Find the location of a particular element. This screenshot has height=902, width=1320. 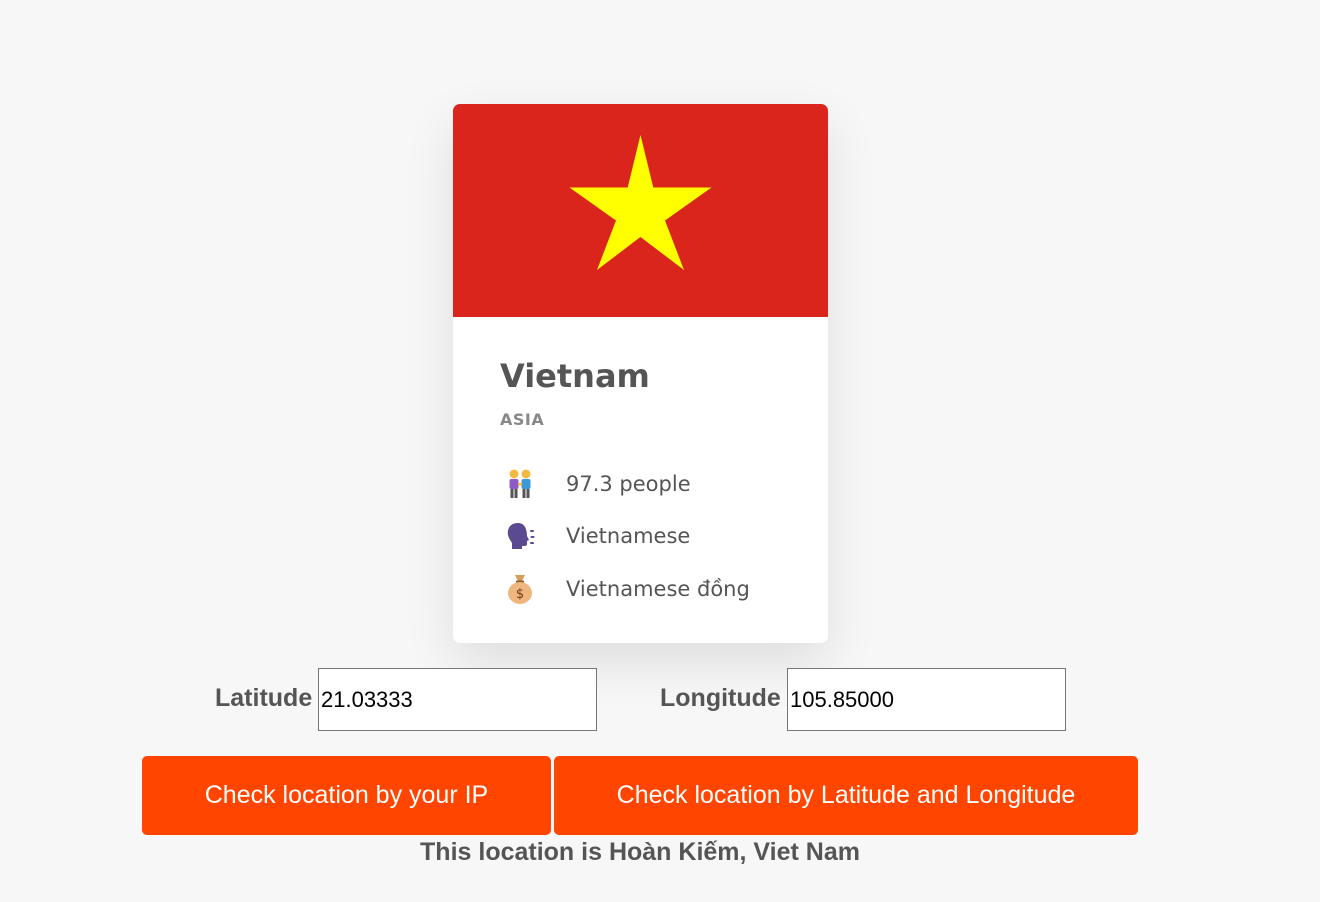

people-holding-hands-icon is located at coordinates (520, 484).